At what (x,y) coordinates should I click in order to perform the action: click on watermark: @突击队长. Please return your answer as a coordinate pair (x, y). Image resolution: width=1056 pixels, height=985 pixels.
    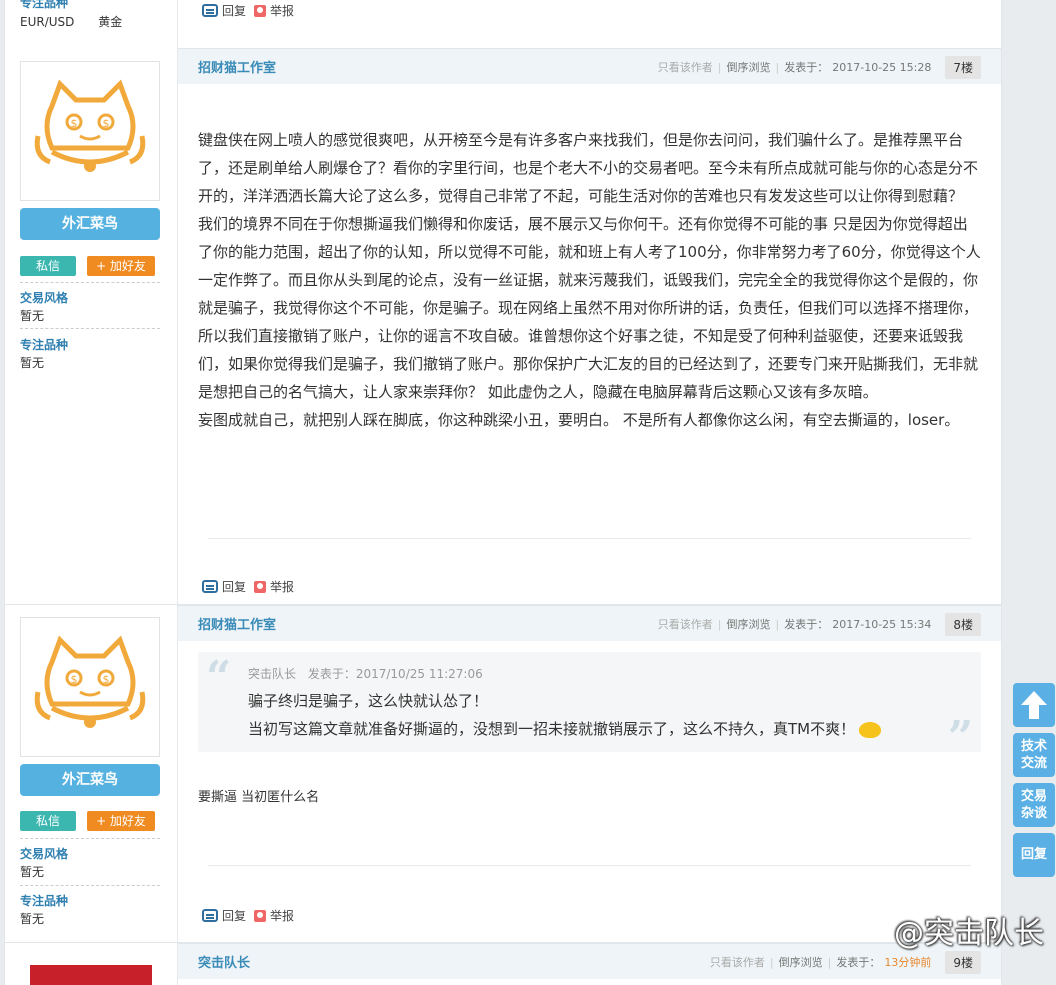
    Looking at the image, I should click on (969, 933).